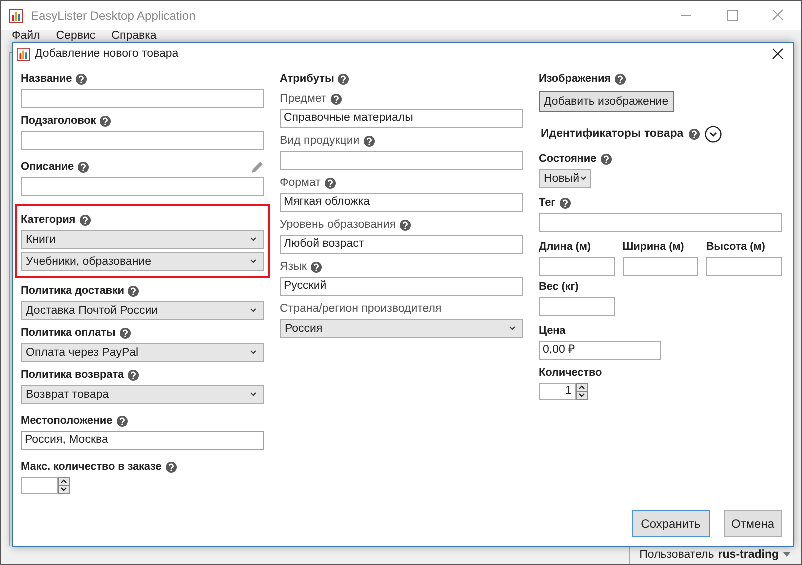  I want to click on field-label: Цена, so click(552, 331).